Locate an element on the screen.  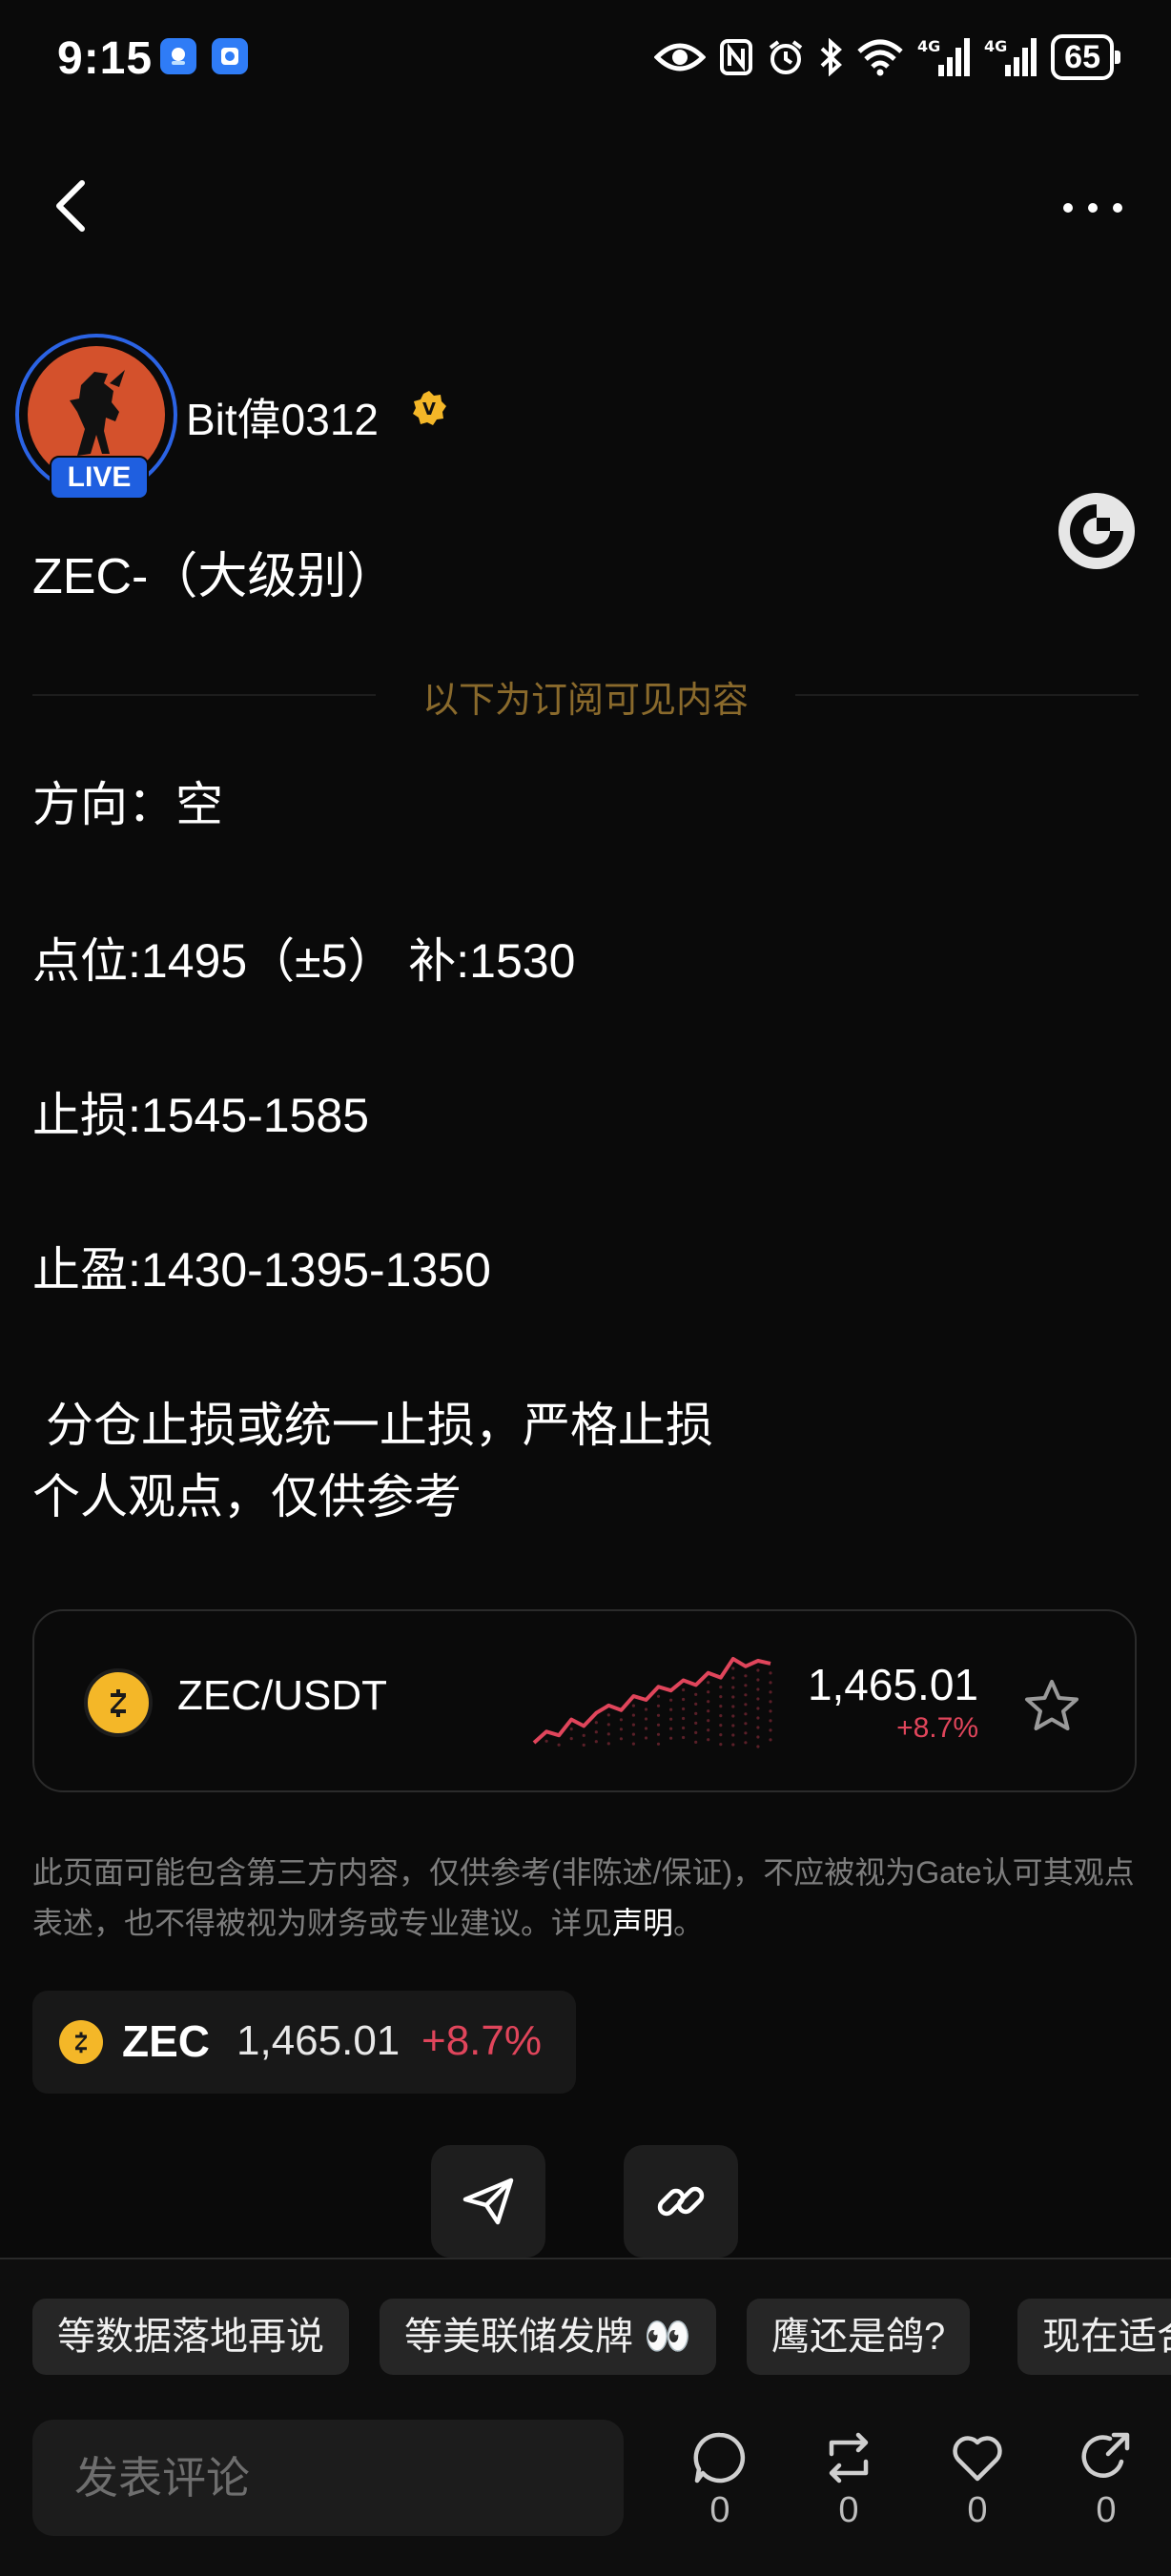
post-takeprofit: 止盈:1430-1395-1350 is located at coordinates (261, 1270).